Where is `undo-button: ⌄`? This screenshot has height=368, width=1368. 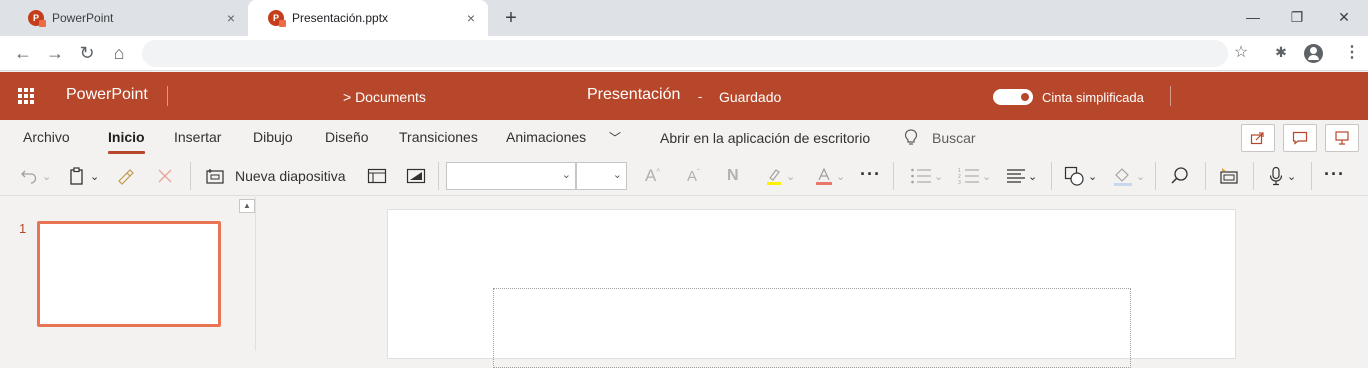 undo-button: ⌄ is located at coordinates (35, 176).